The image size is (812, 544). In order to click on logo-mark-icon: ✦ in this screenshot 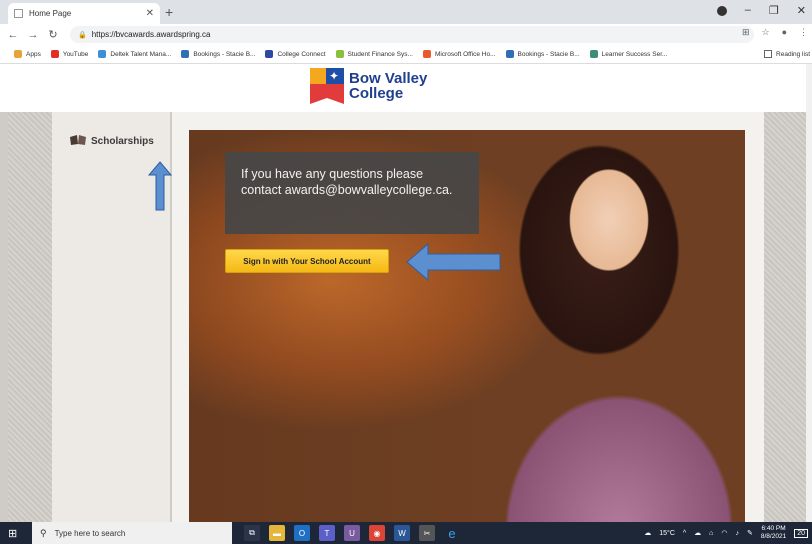, I will do `click(327, 86)`.